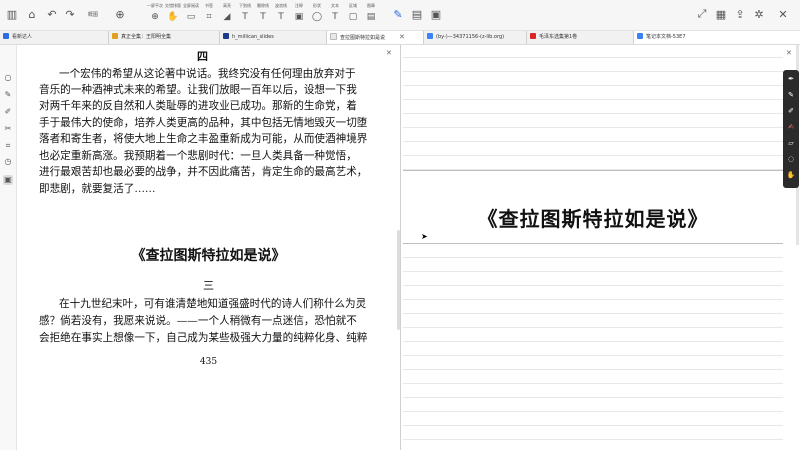  I want to click on tab-label: 笔记本文档-53E7, so click(666, 37).